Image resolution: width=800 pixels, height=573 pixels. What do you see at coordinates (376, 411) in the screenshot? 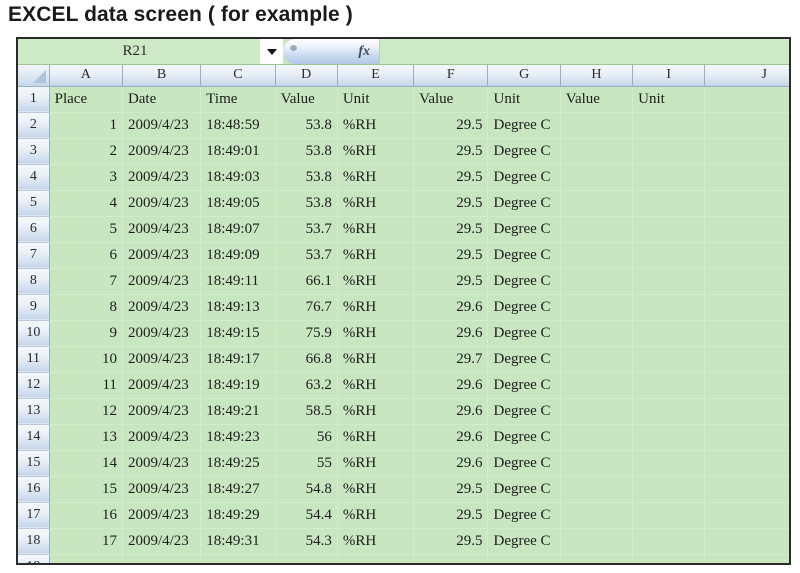
I see `cell-e13: %RH` at bounding box center [376, 411].